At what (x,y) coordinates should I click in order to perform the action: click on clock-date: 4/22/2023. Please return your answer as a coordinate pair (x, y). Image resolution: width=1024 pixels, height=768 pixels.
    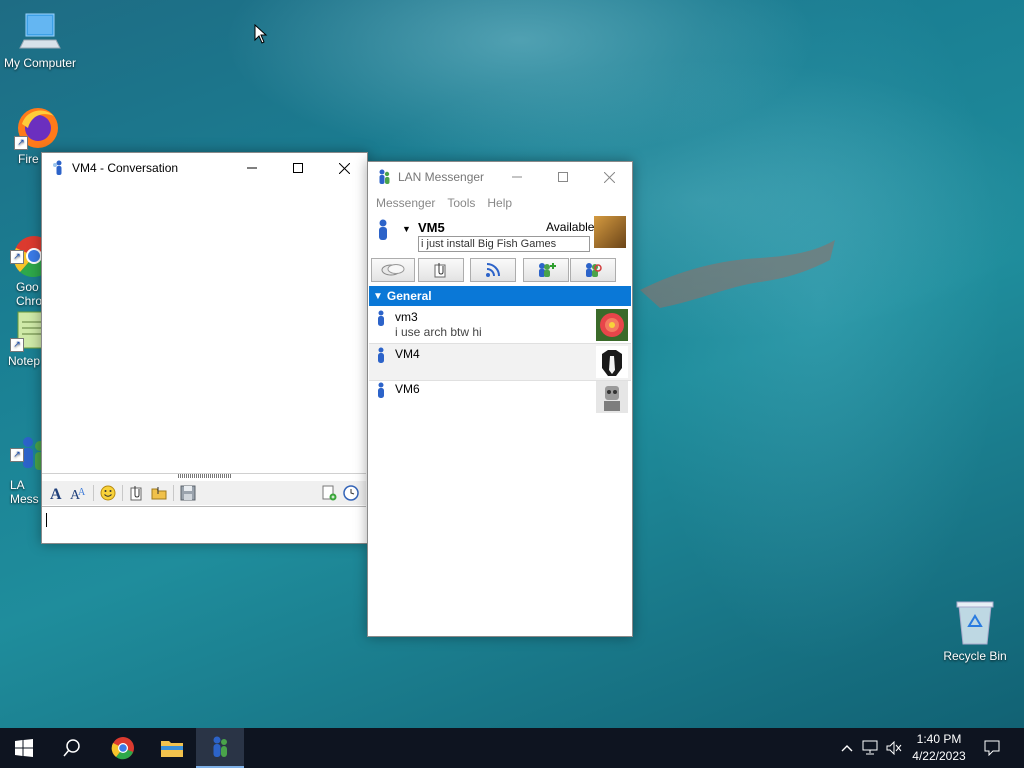
    Looking at the image, I should click on (939, 756).